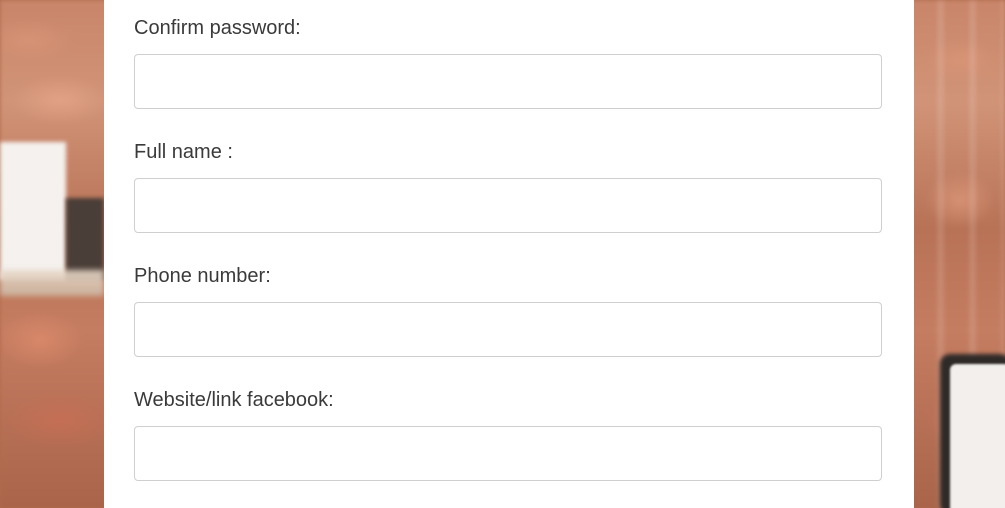  I want to click on confirm-password-input, so click(508, 81).